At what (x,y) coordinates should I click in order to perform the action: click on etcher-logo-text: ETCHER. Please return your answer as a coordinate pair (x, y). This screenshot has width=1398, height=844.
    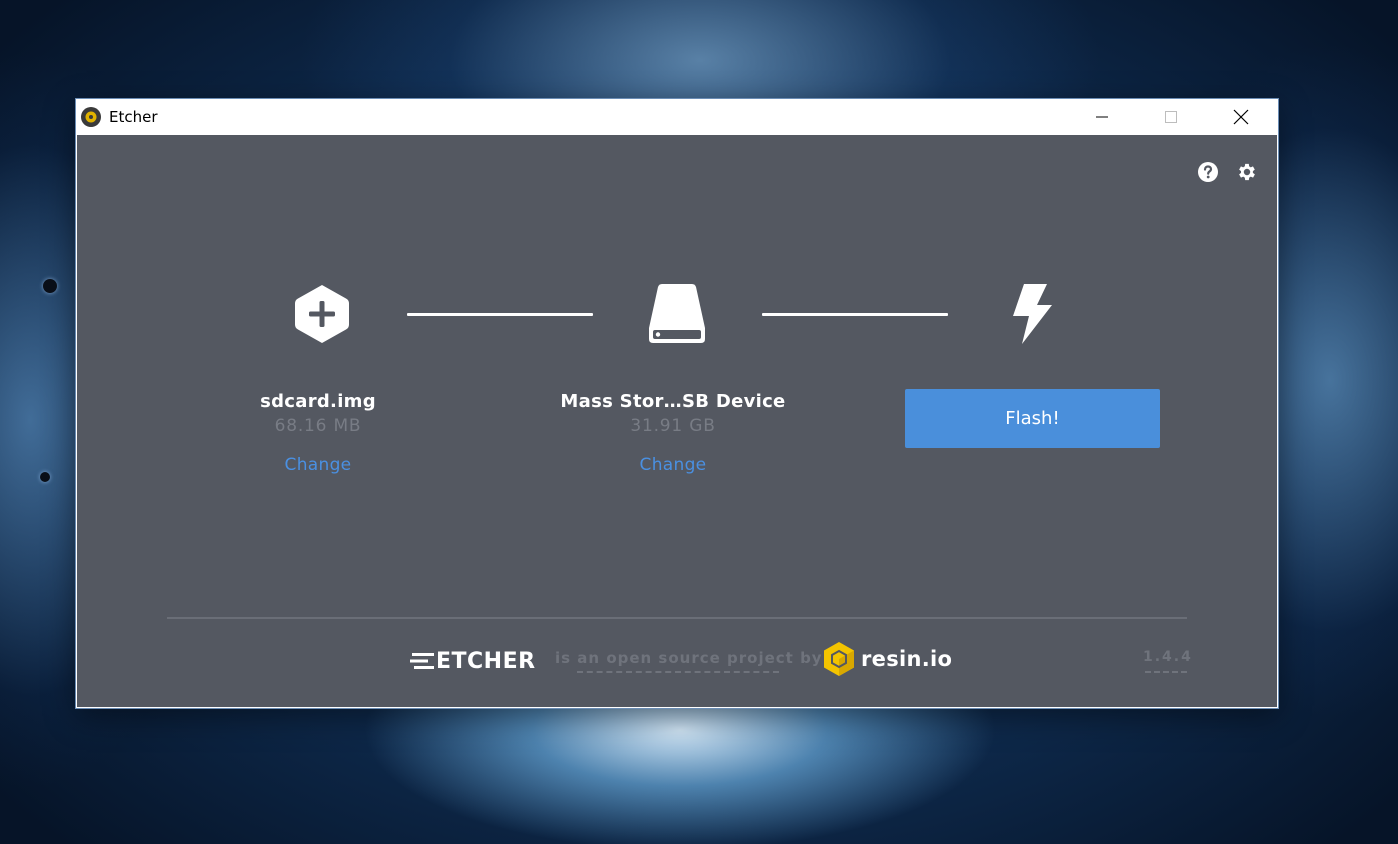
    Looking at the image, I should click on (486, 661).